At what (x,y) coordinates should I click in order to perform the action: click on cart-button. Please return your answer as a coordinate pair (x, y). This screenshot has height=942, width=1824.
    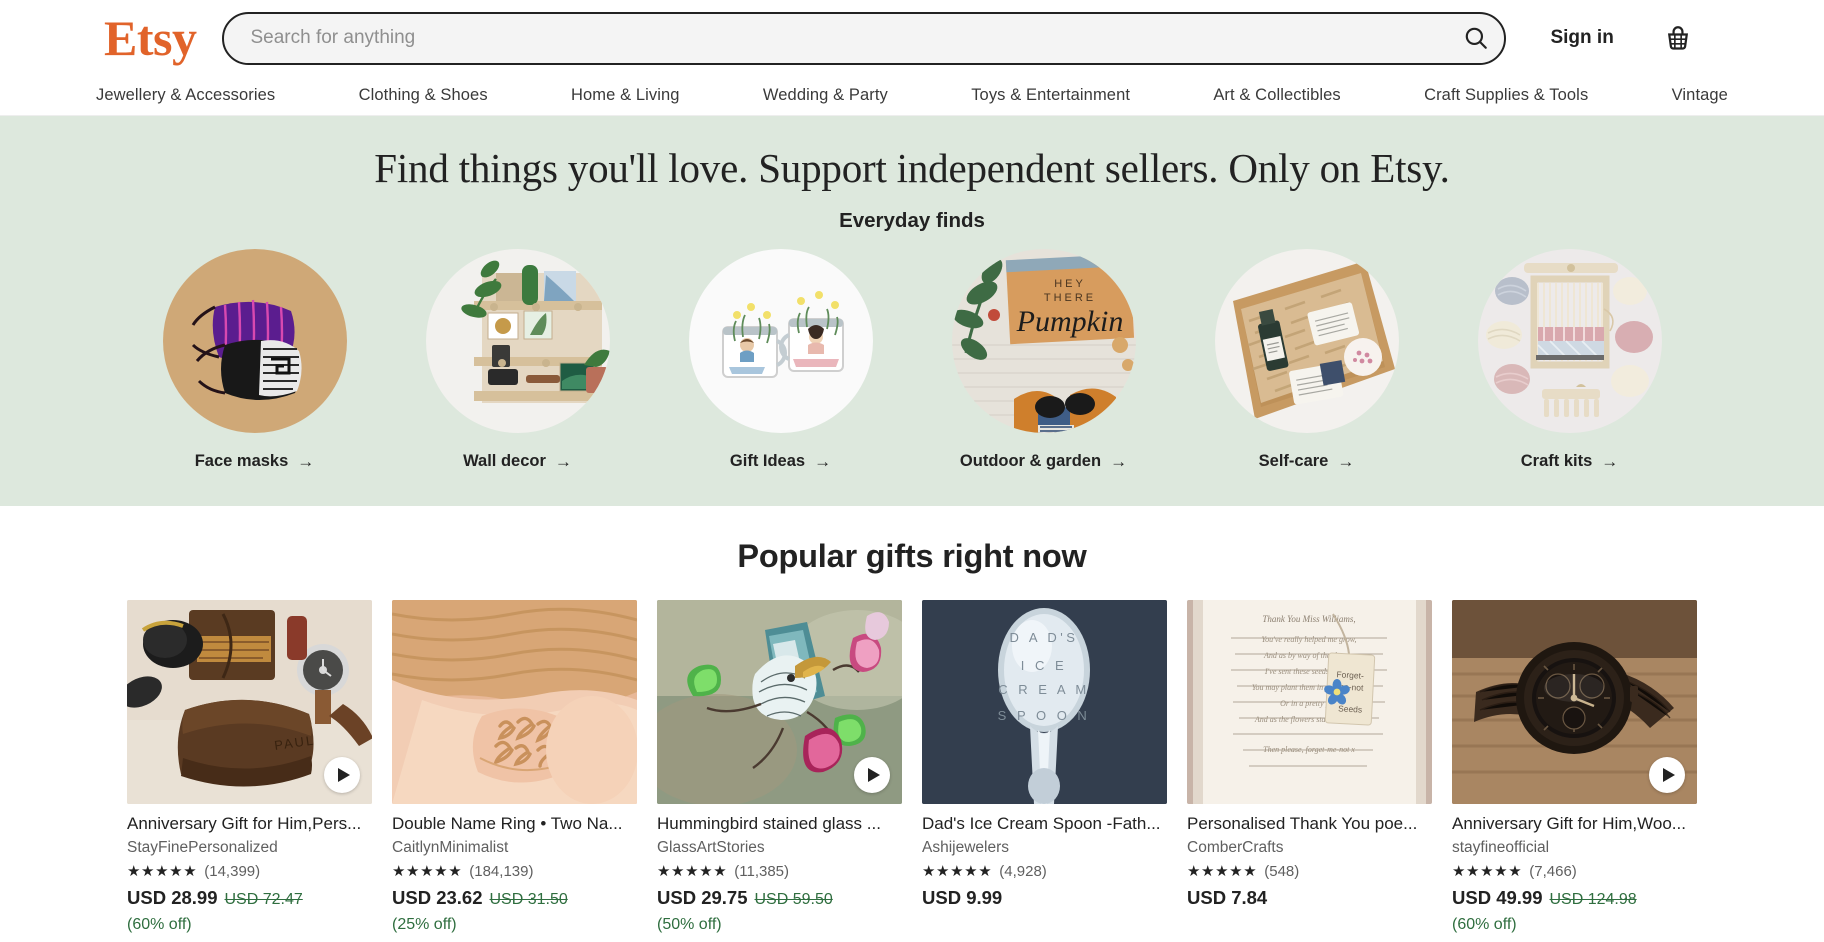
    Looking at the image, I should click on (1678, 38).